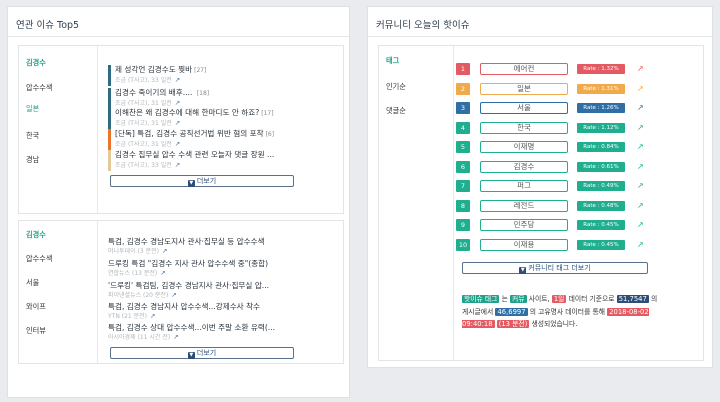 Image resolution: width=720 pixels, height=402 pixels. Describe the element at coordinates (57, 307) in the screenshot. I see `tab-wife: 와이프` at that location.